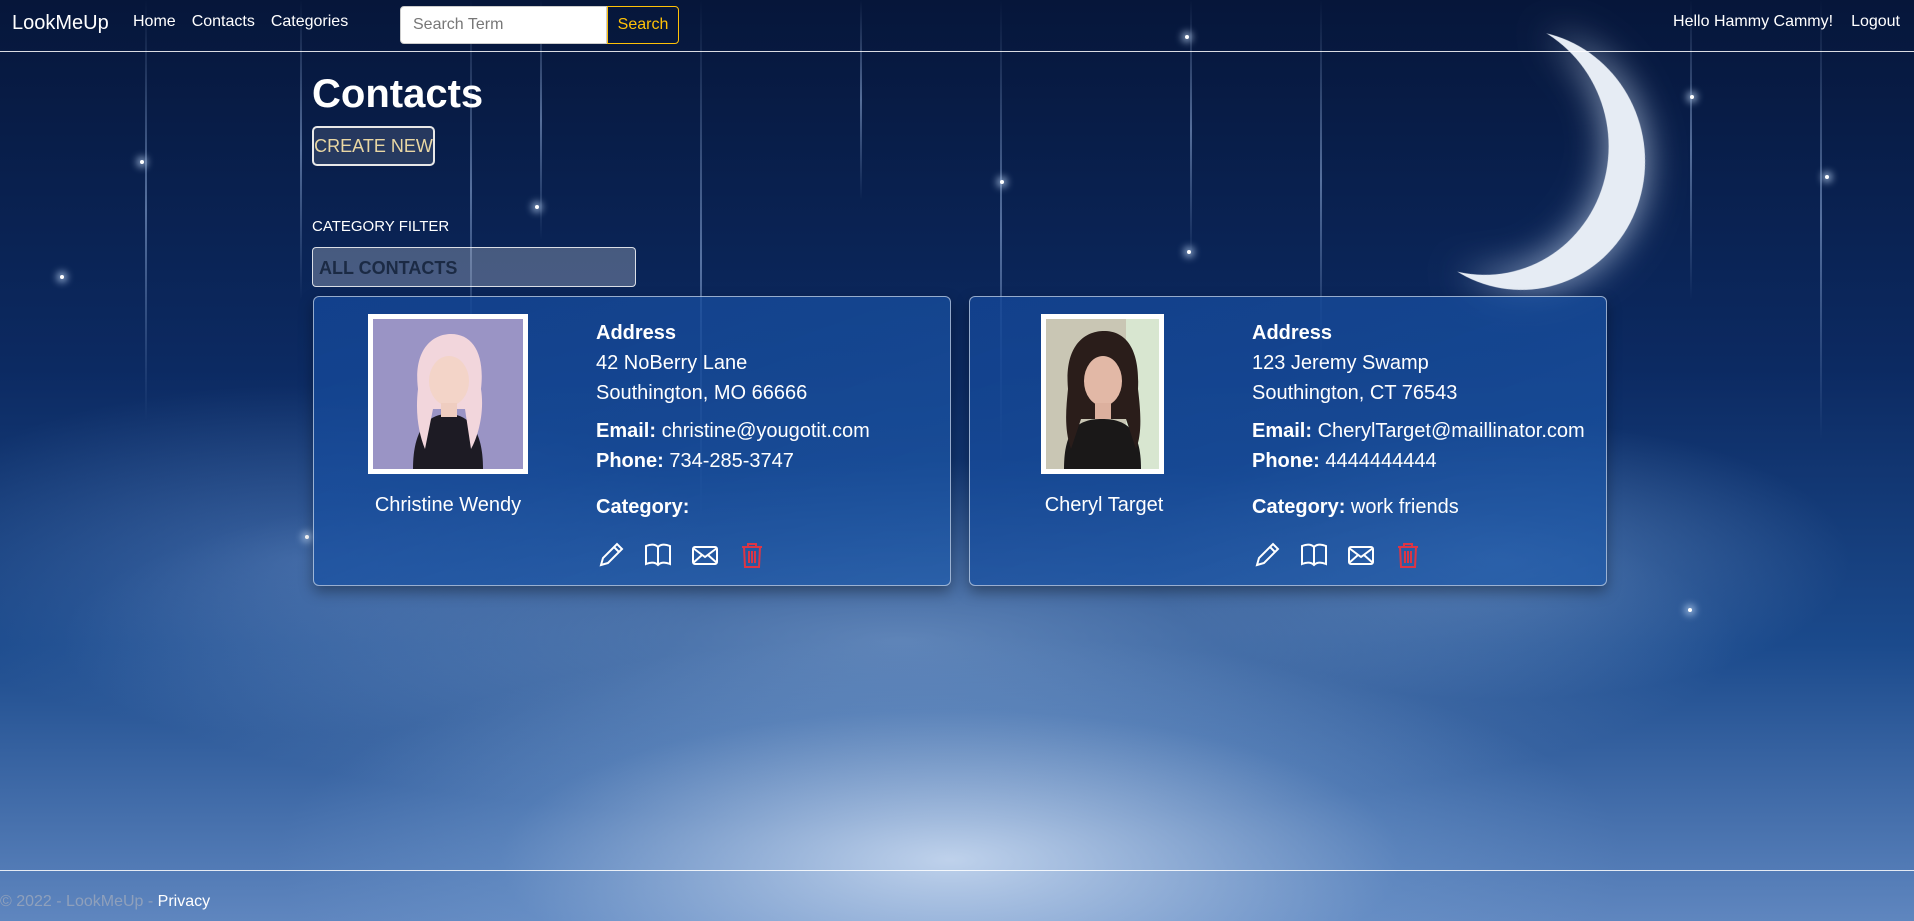 This screenshot has width=1914, height=921. Describe the element at coordinates (1404, 507) in the screenshot. I see `category-value: work friends` at that location.